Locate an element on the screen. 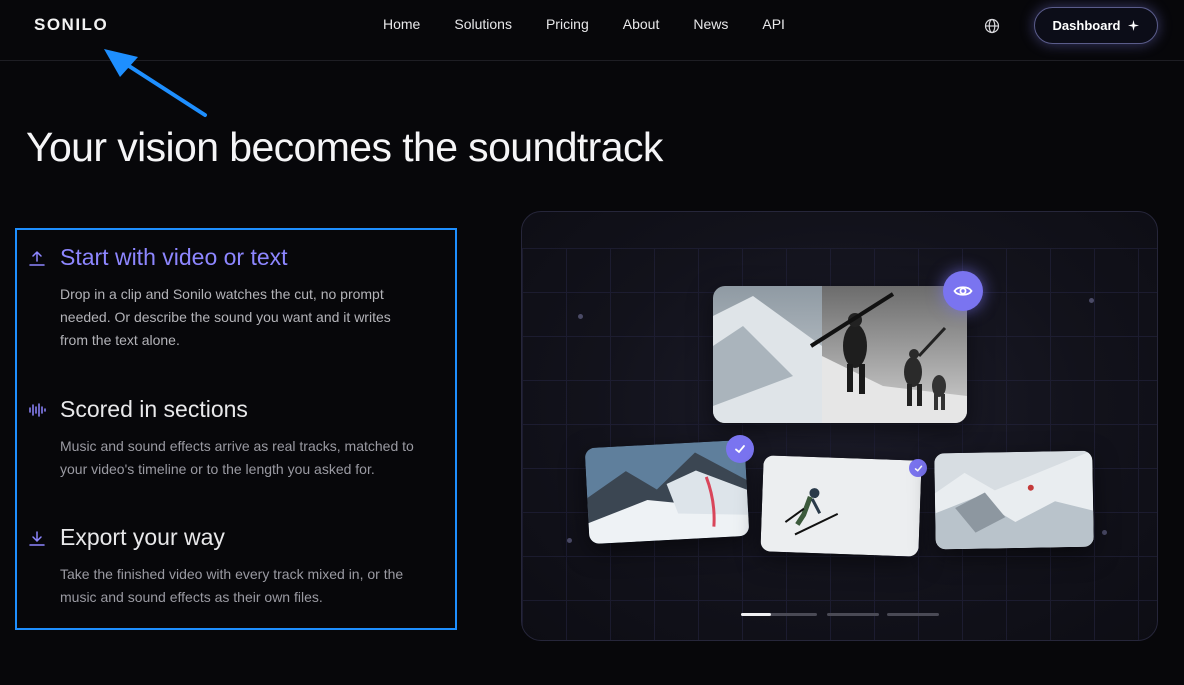 This screenshot has height=685, width=1184. video-thumbnail-mountaineers is located at coordinates (840, 354).